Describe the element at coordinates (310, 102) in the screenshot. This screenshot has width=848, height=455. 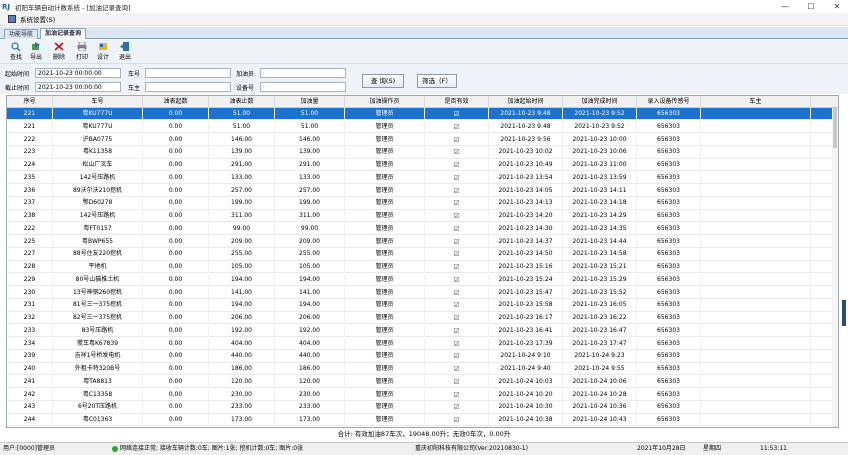
I see `column-header-fuel-amount: 加油量` at that location.